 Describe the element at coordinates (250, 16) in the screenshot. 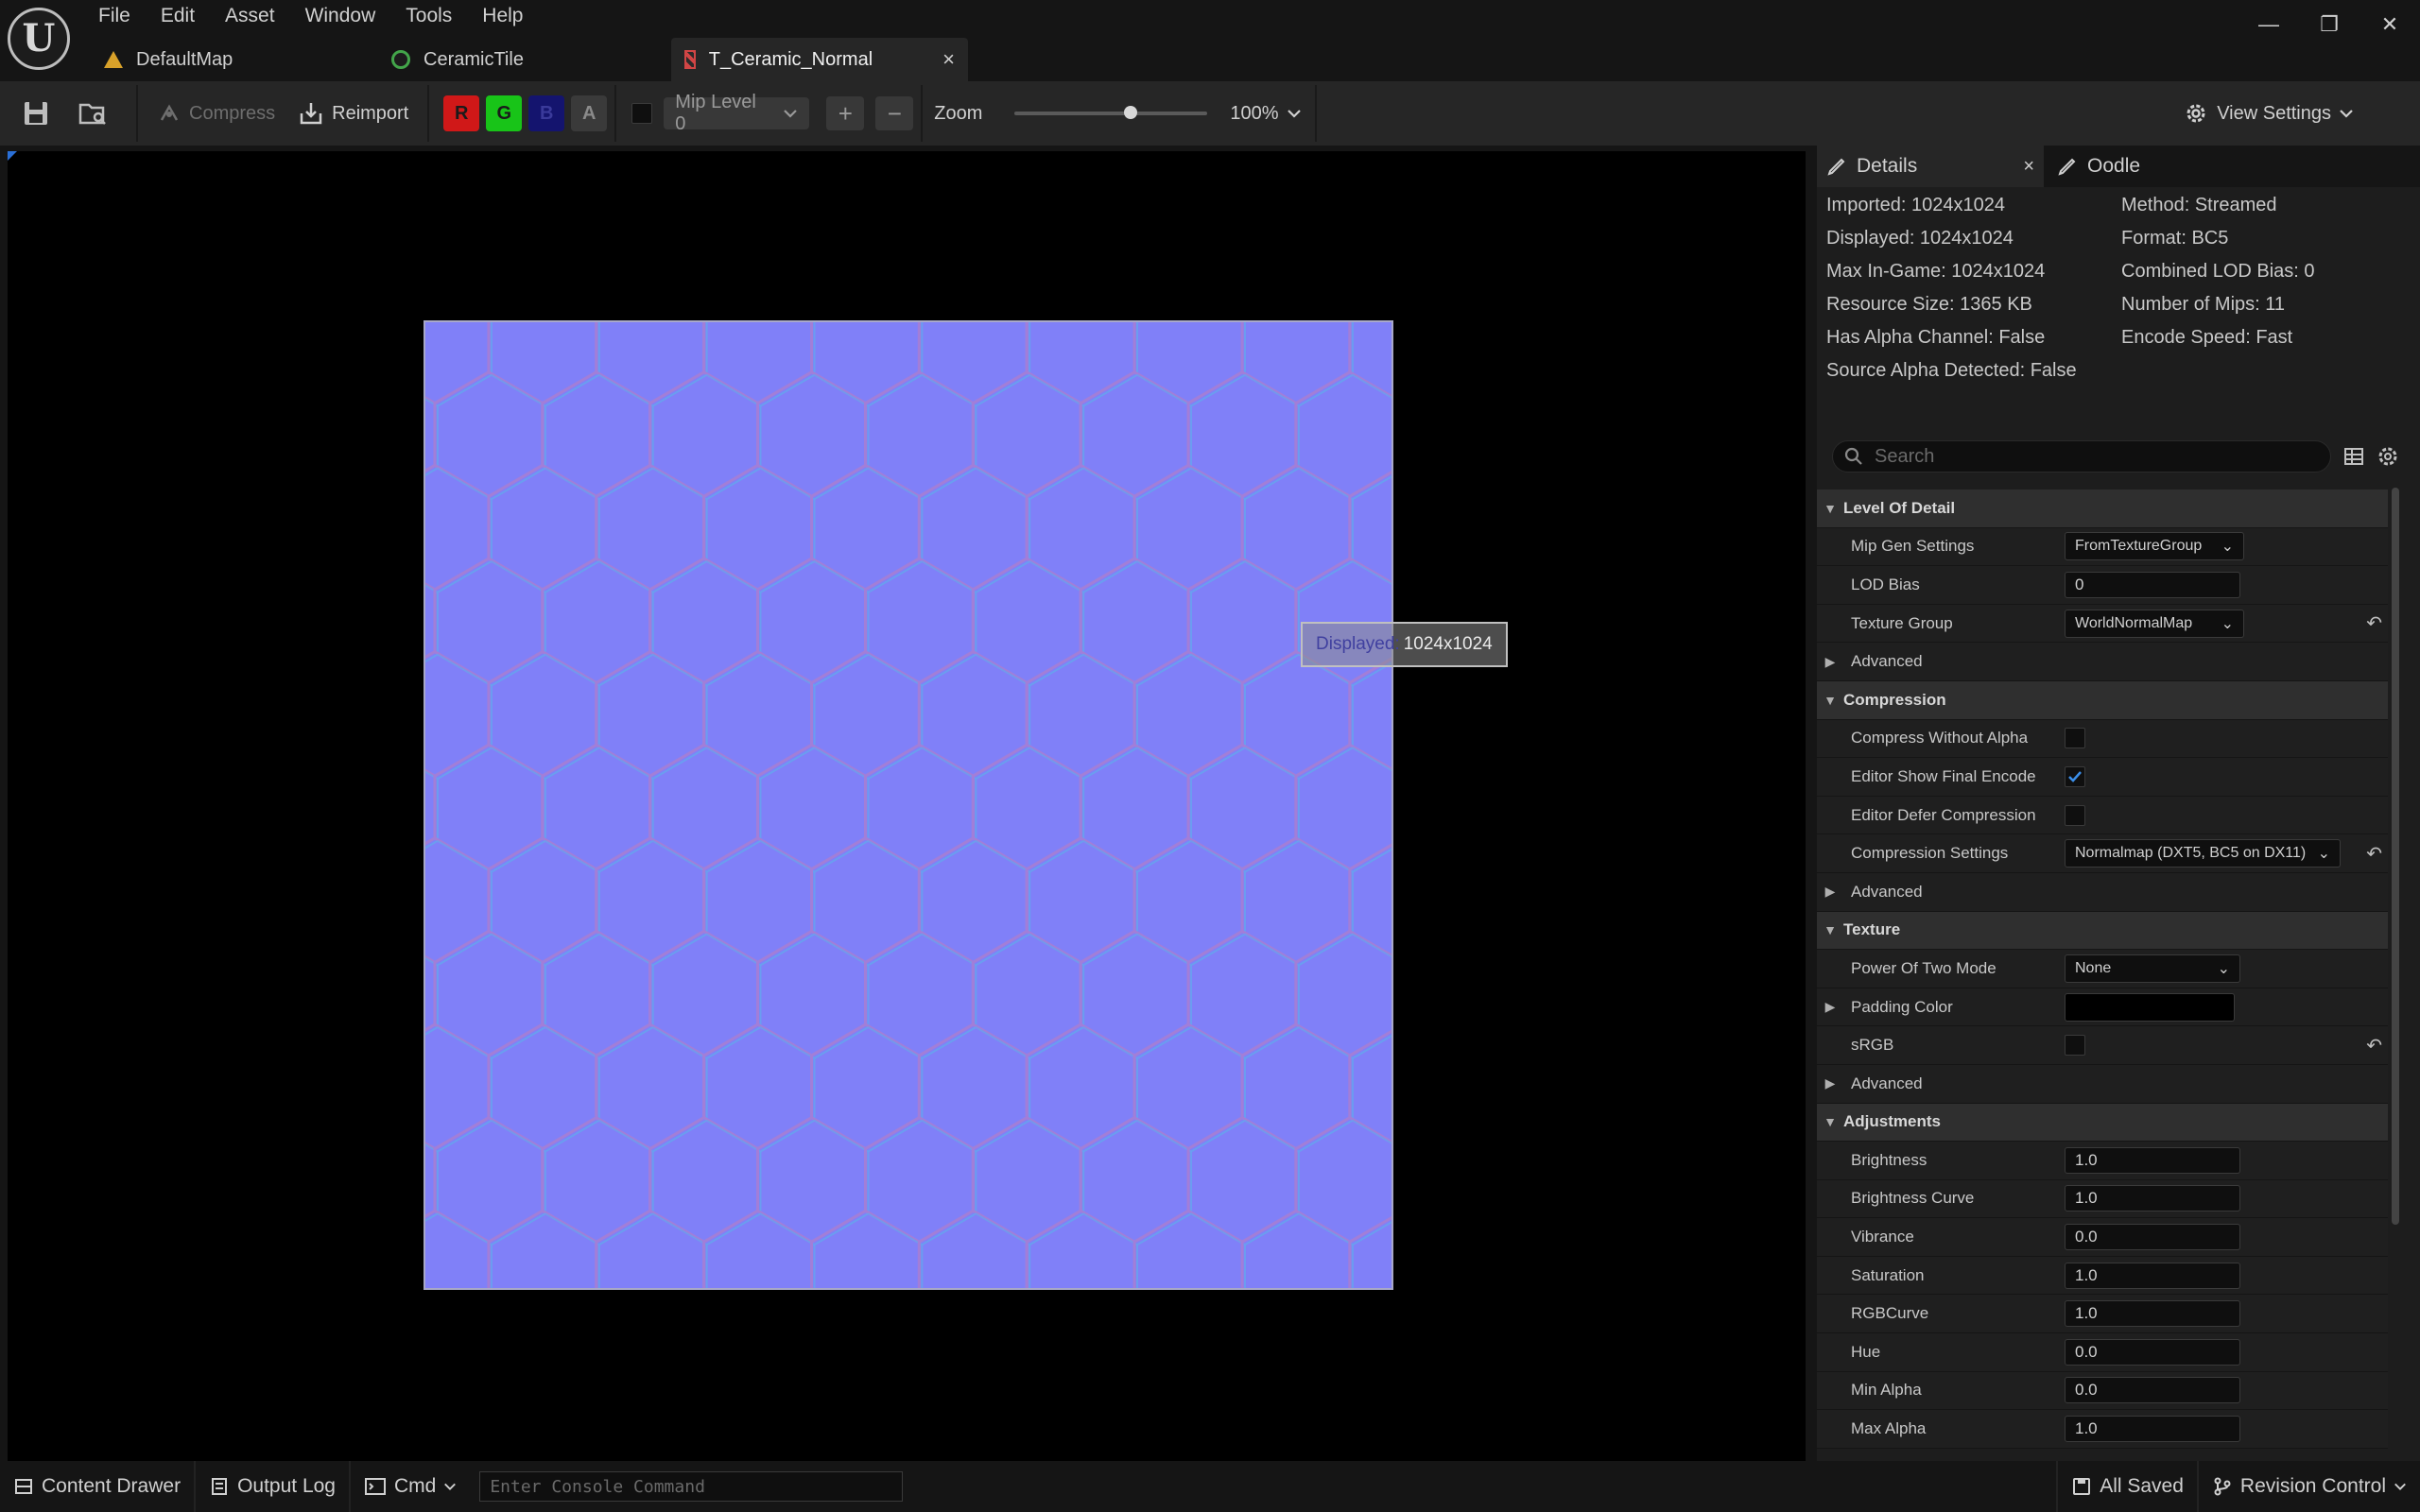

I see `menu-asset: Asset` at that location.